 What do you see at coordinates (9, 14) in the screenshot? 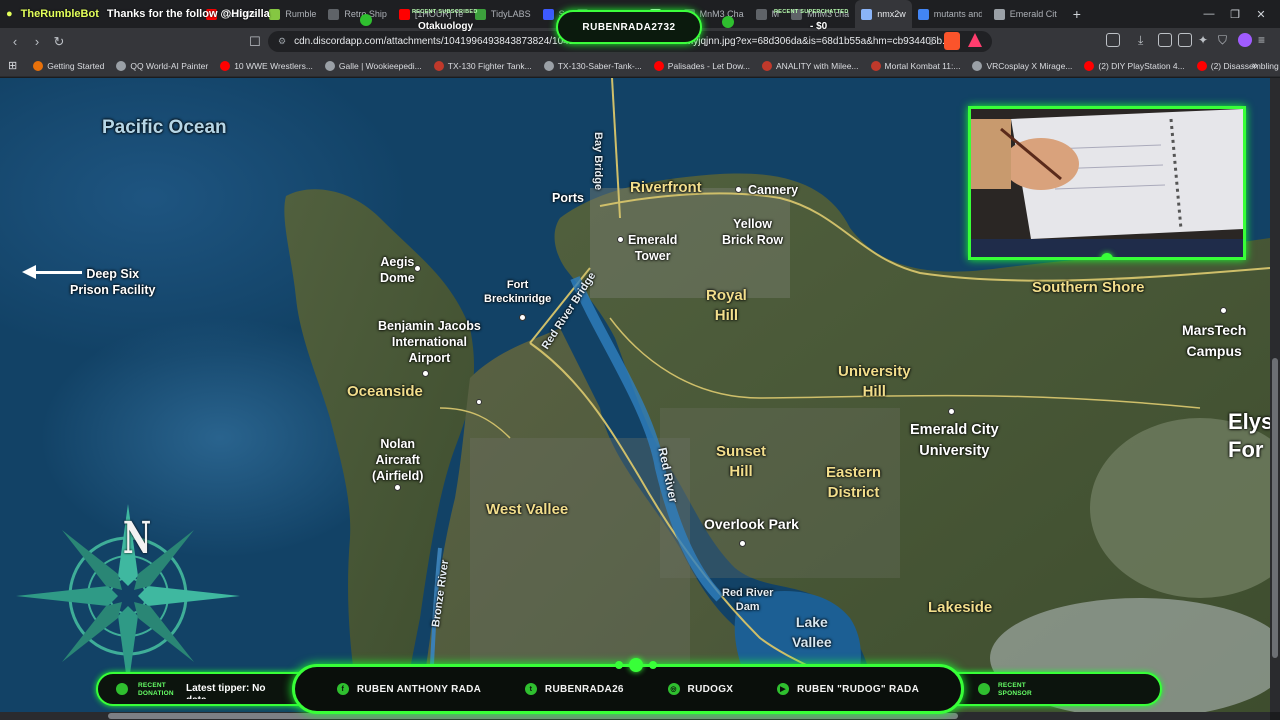
I see `rumble-logo-icon: ●` at bounding box center [9, 14].